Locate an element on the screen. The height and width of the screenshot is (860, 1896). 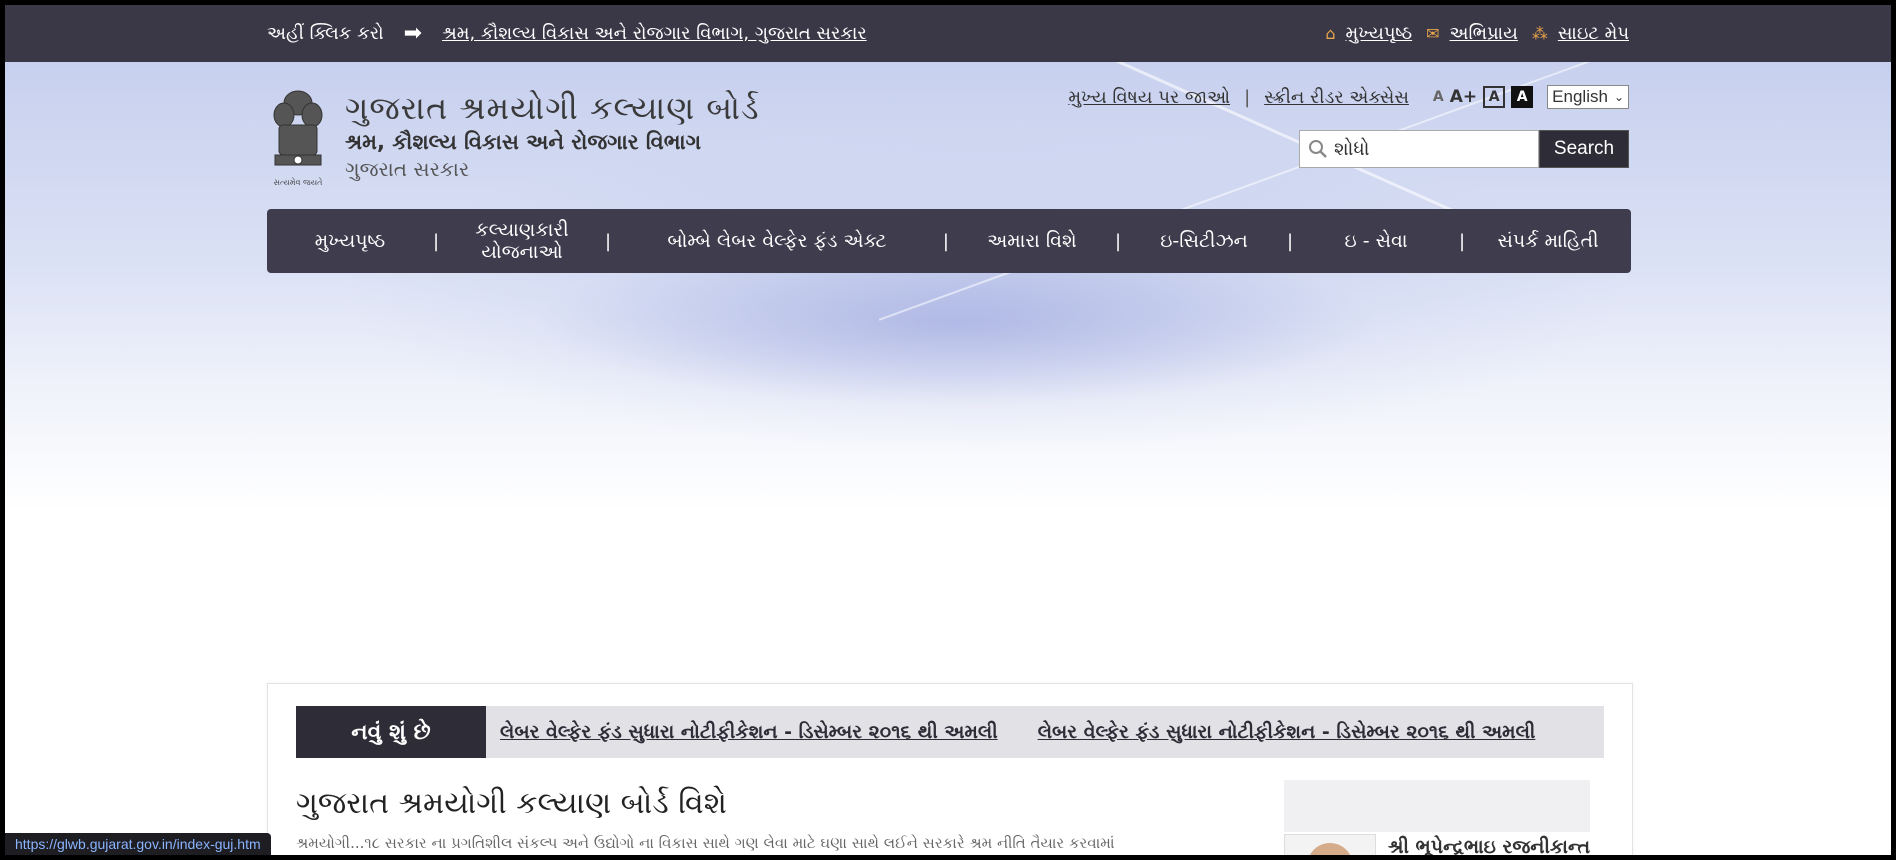
language-value: English is located at coordinates (1580, 96).